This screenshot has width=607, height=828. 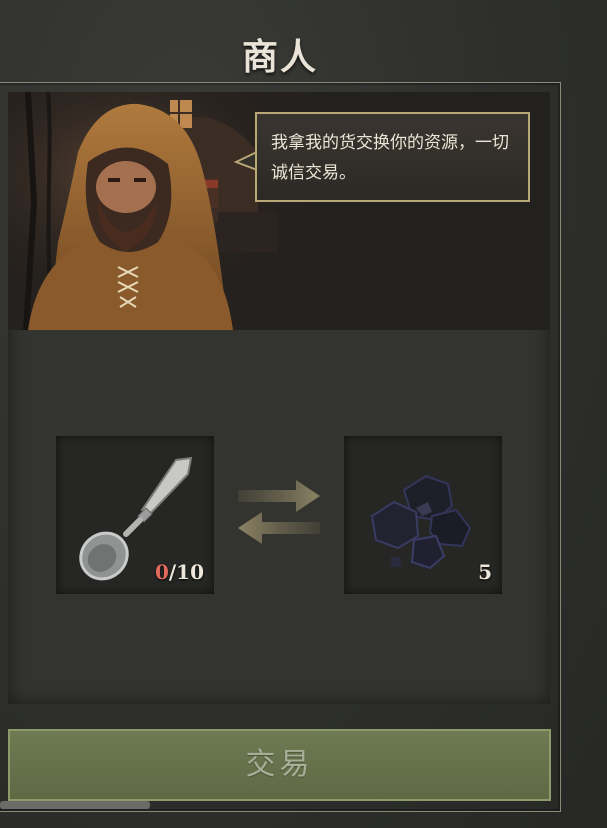 What do you see at coordinates (75, 805) in the screenshot?
I see `scrollbar` at bounding box center [75, 805].